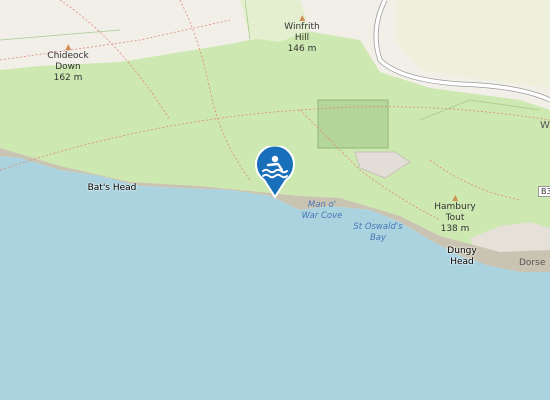 The image size is (550, 400). Describe the element at coordinates (302, 49) in the screenshot. I see `peak-elevation: 146 m` at that location.